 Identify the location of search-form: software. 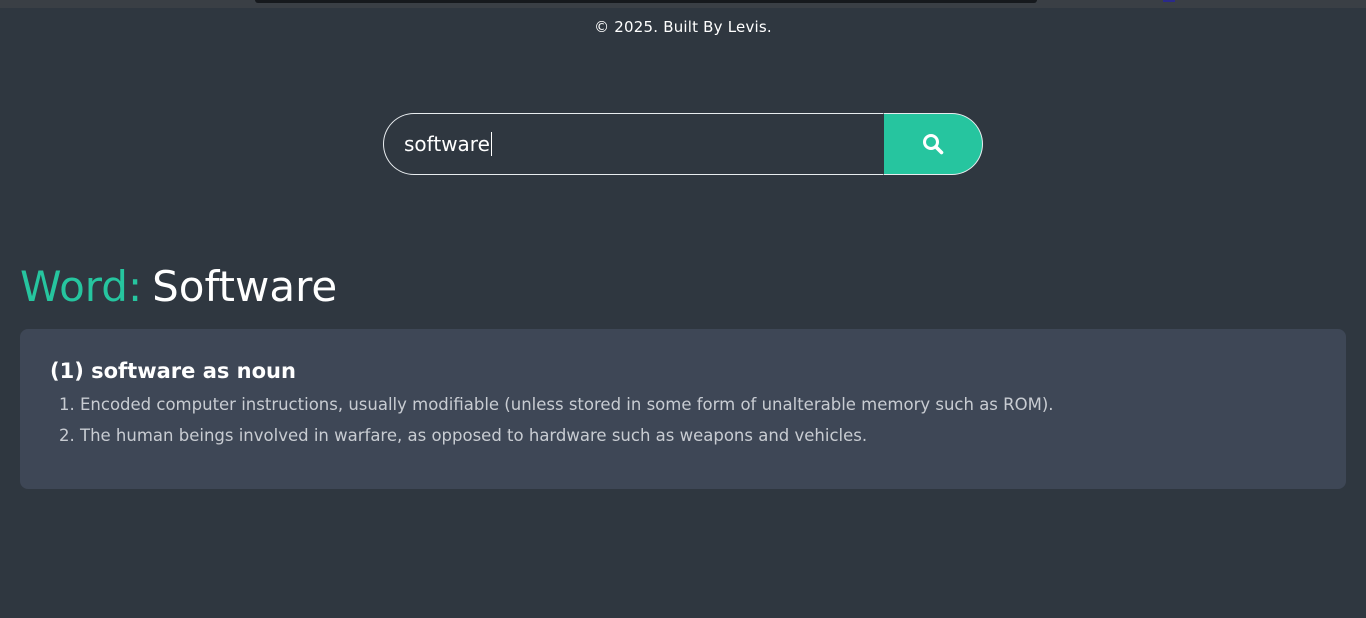
(683, 144).